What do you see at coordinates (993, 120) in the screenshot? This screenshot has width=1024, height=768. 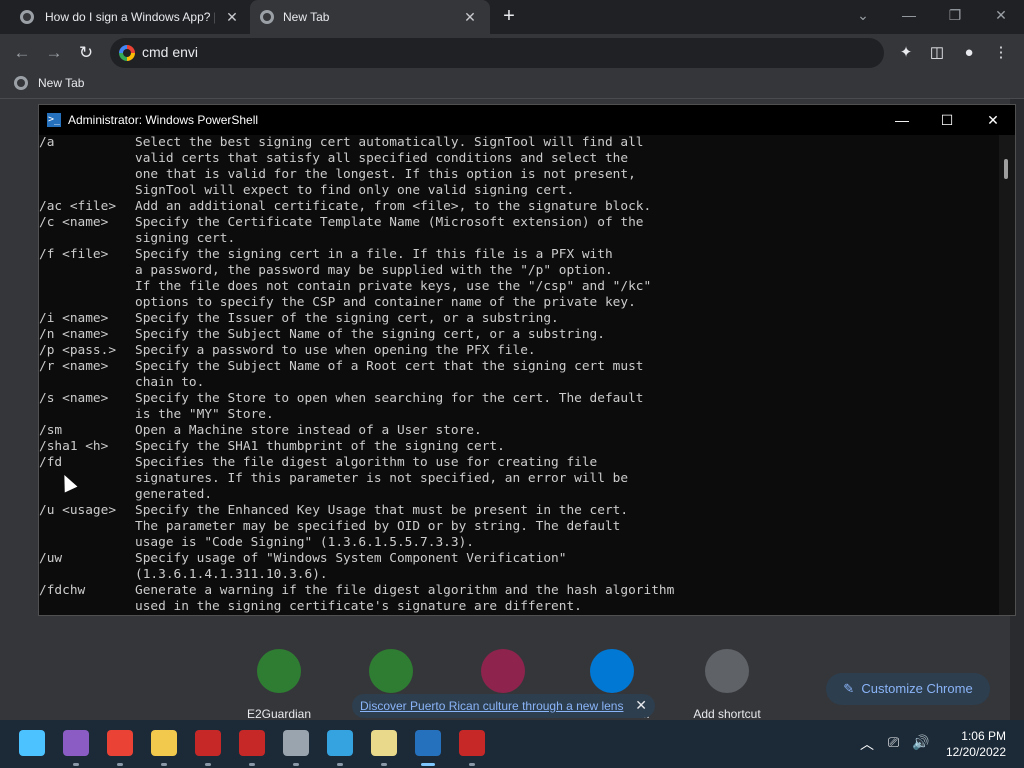 I see `close-button: ✕` at bounding box center [993, 120].